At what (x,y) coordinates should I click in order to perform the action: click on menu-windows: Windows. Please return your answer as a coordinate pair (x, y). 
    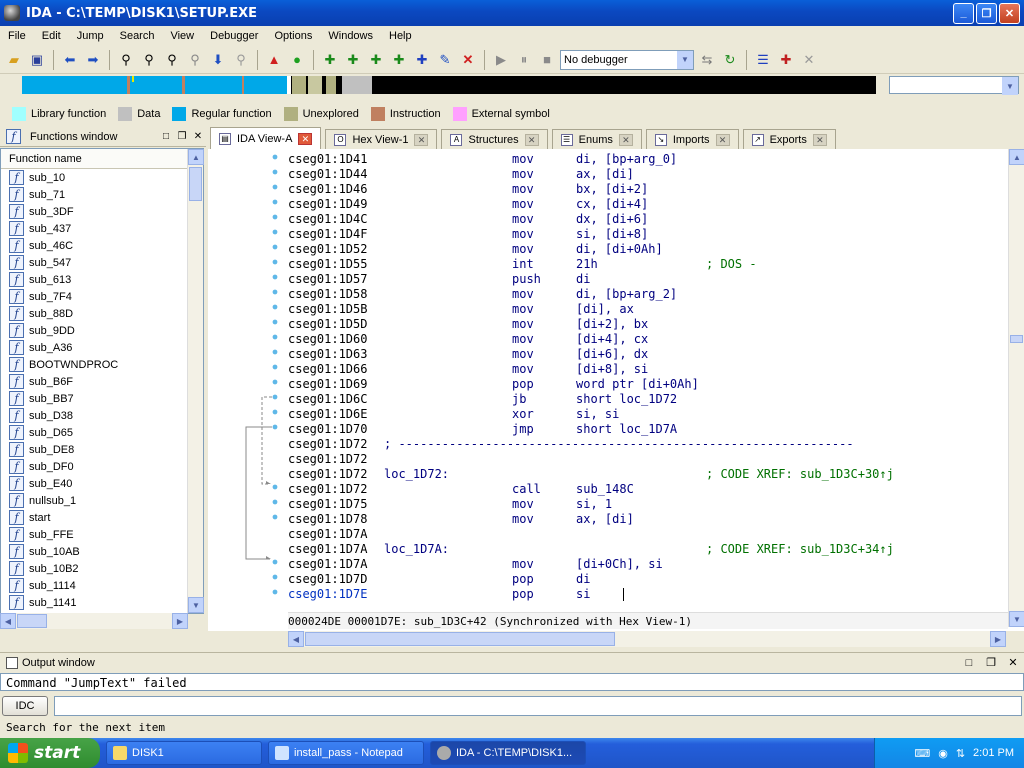
    Looking at the image, I should click on (350, 36).